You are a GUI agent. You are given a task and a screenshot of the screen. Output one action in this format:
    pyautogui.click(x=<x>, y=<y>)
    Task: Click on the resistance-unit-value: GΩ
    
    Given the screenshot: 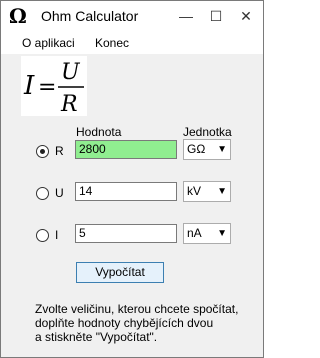 What is the action you would take?
    pyautogui.click(x=196, y=149)
    